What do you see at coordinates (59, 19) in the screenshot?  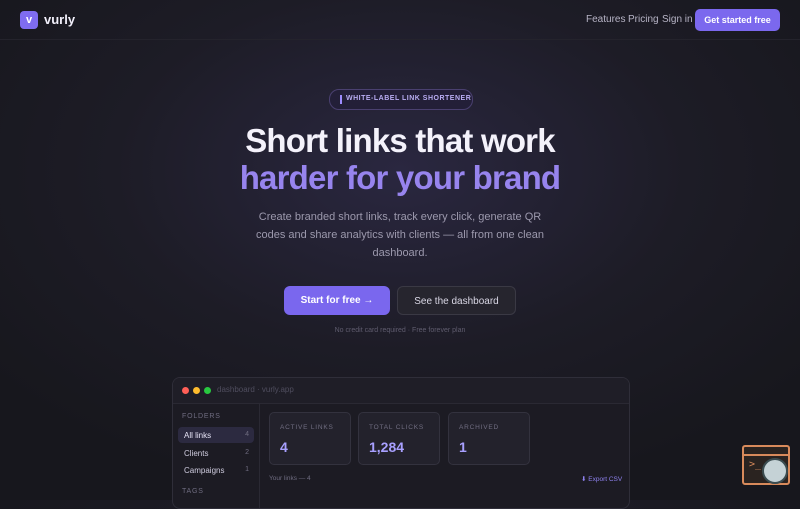 I see `brand-name: vurly` at bounding box center [59, 19].